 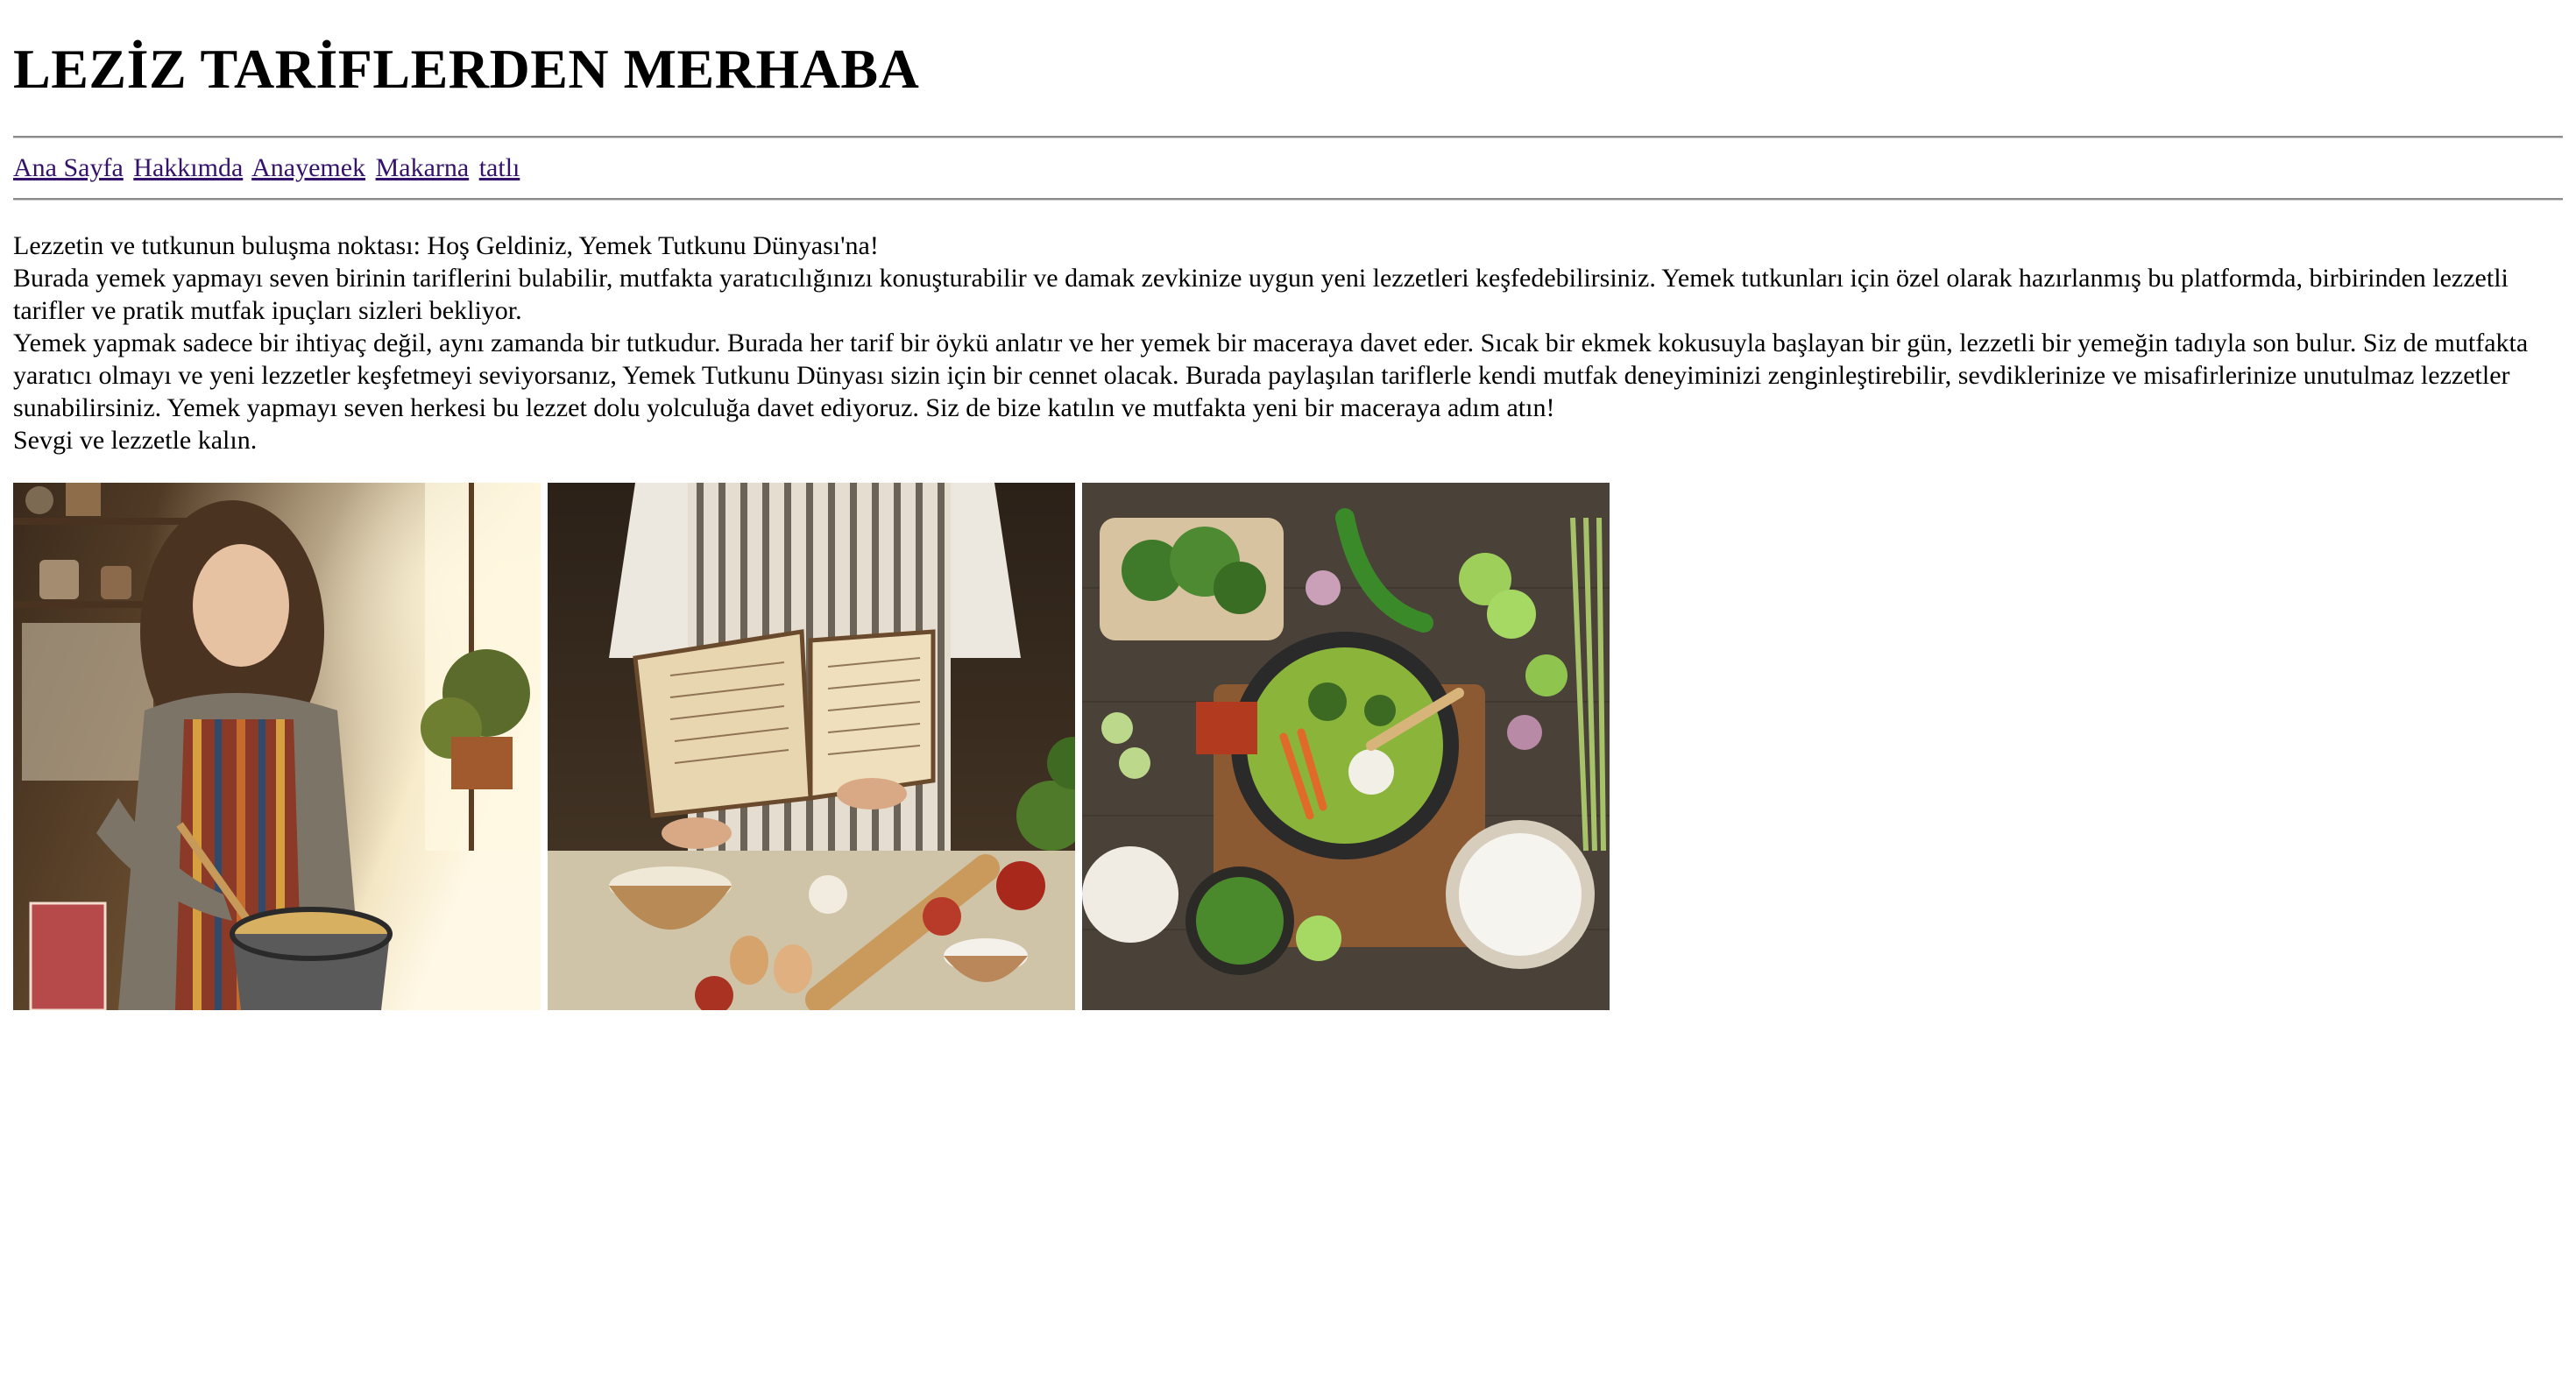 What do you see at coordinates (1346, 746) in the screenshot?
I see `green-curry-ingredients-photo` at bounding box center [1346, 746].